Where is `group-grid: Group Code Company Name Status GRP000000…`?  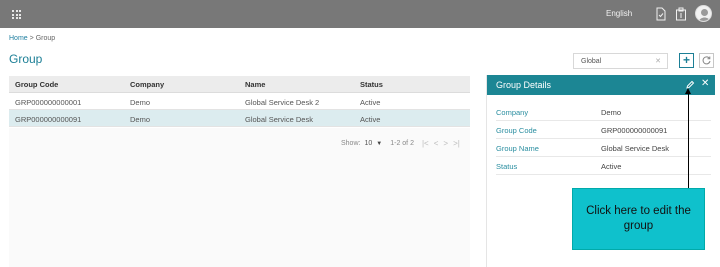
group-grid: Group Code Company Name Status GRP000000… is located at coordinates (239, 101).